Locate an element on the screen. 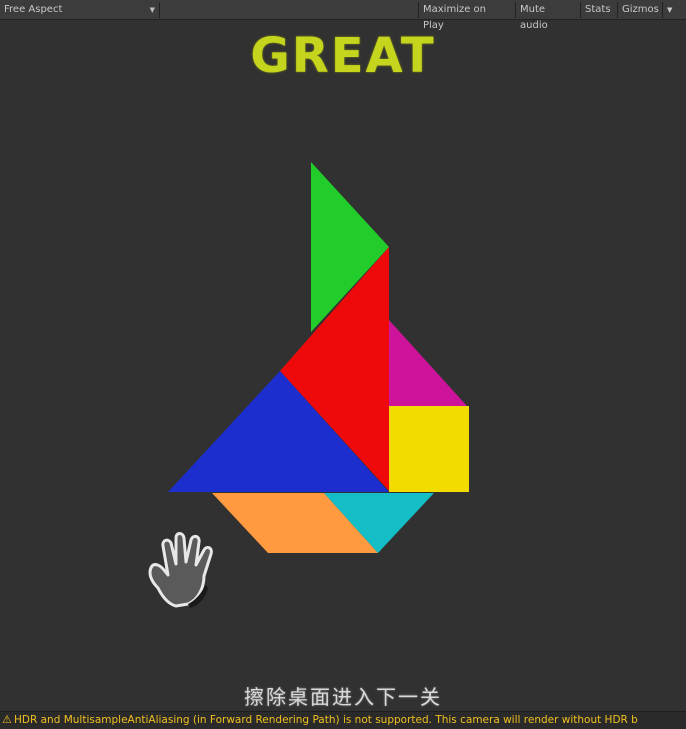  warning-icon: ⚠ is located at coordinates (7, 719).